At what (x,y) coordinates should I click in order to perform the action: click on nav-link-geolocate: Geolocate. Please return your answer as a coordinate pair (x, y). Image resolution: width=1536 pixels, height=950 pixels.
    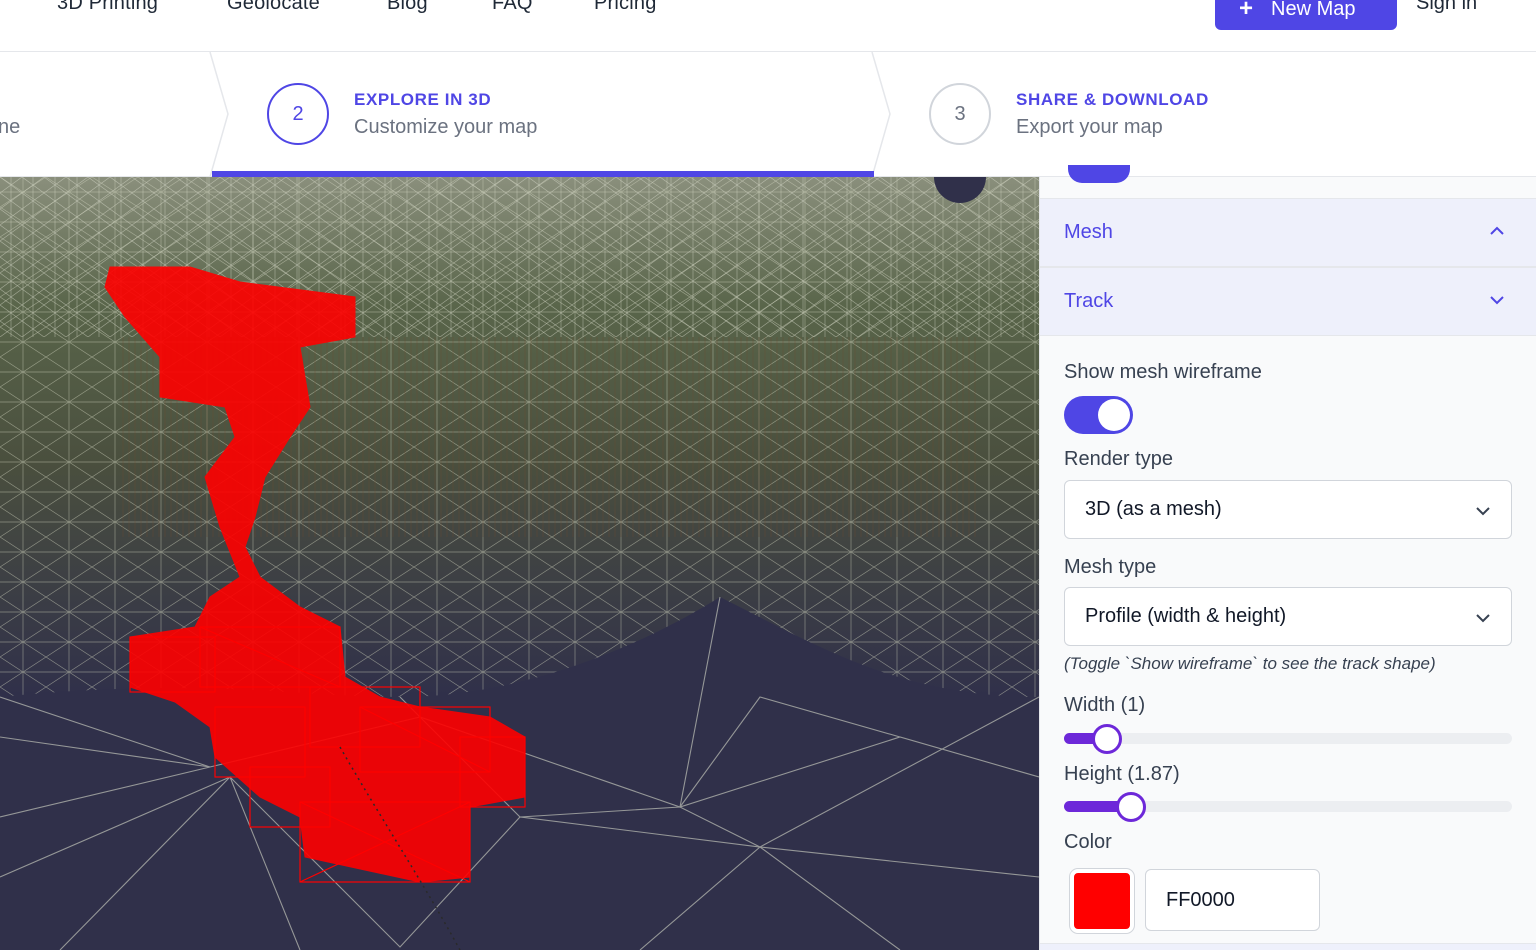
    Looking at the image, I should click on (273, 7).